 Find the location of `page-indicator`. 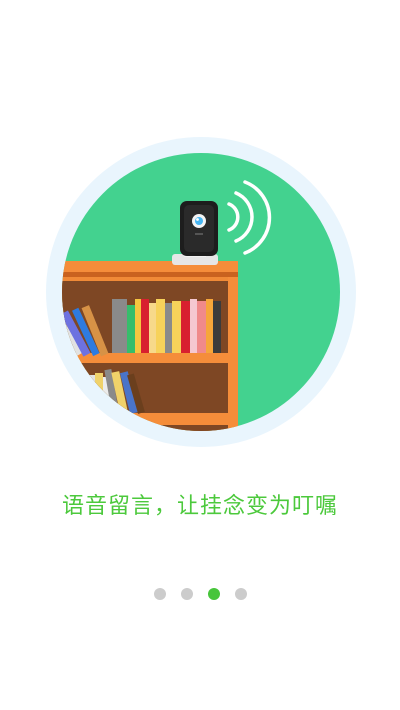

page-indicator is located at coordinates (200, 594).